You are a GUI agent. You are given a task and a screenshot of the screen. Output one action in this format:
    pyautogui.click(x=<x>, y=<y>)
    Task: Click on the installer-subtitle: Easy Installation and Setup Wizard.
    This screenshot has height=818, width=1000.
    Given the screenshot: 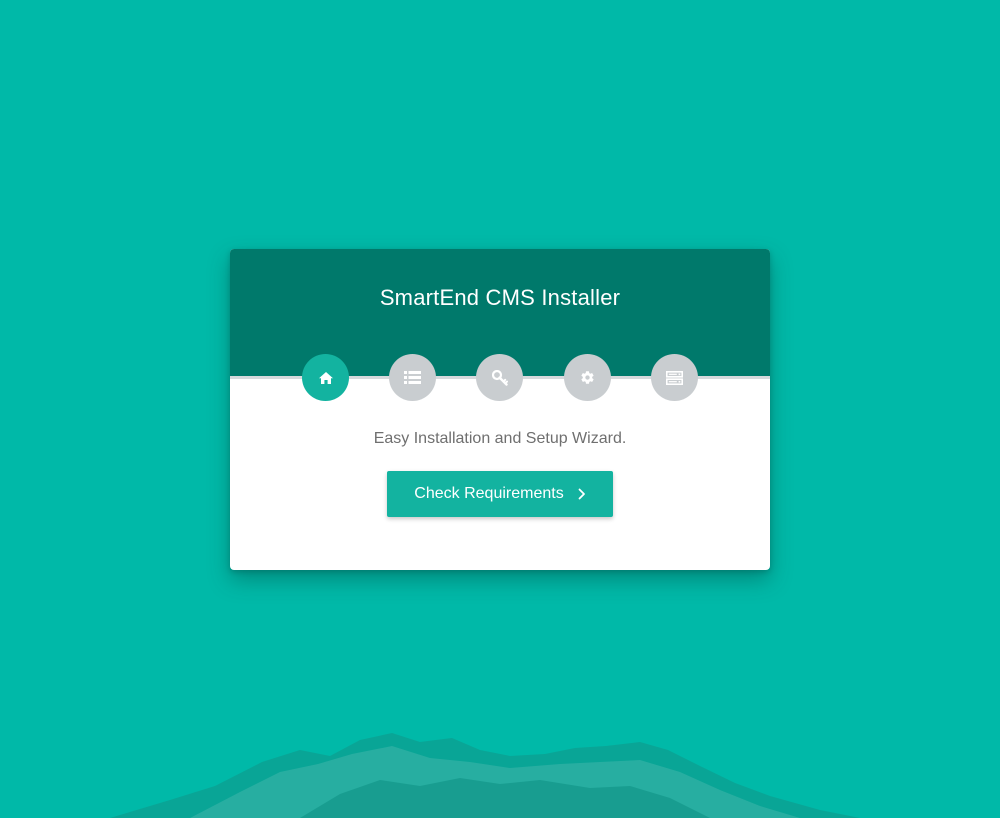 What is the action you would take?
    pyautogui.click(x=500, y=438)
    